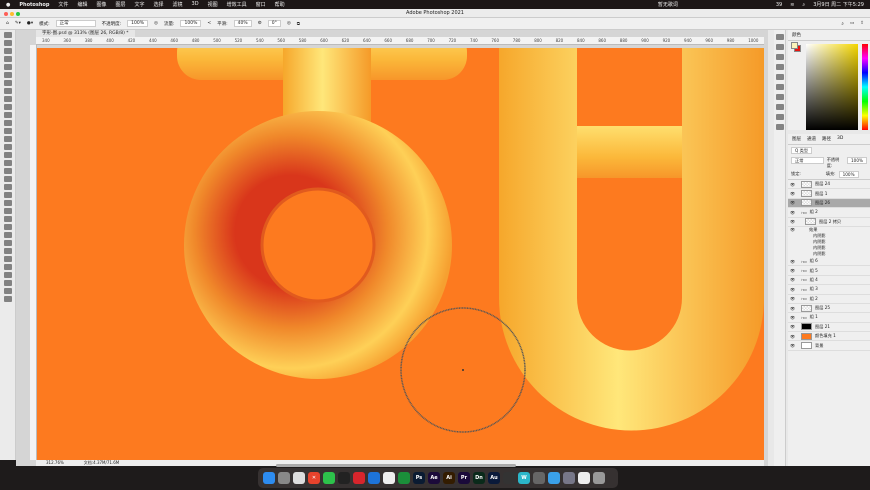 Image resolution: width=870 pixels, height=490 pixels. I want to click on angle-field: 0°, so click(274, 23).